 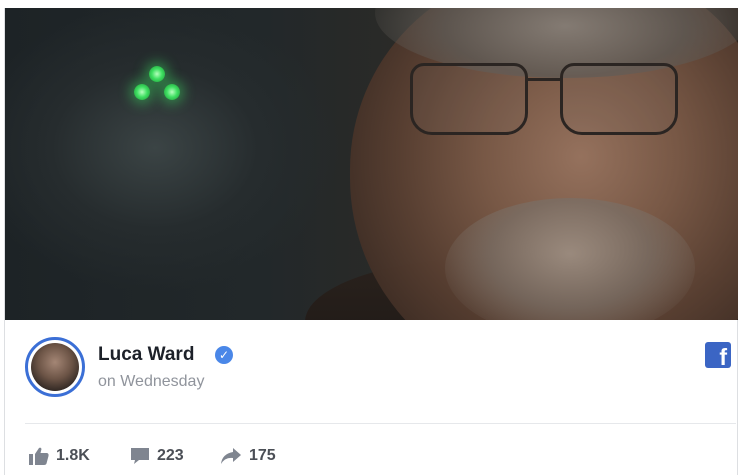 What do you see at coordinates (73, 455) in the screenshot?
I see `likes-count: 1.8K` at bounding box center [73, 455].